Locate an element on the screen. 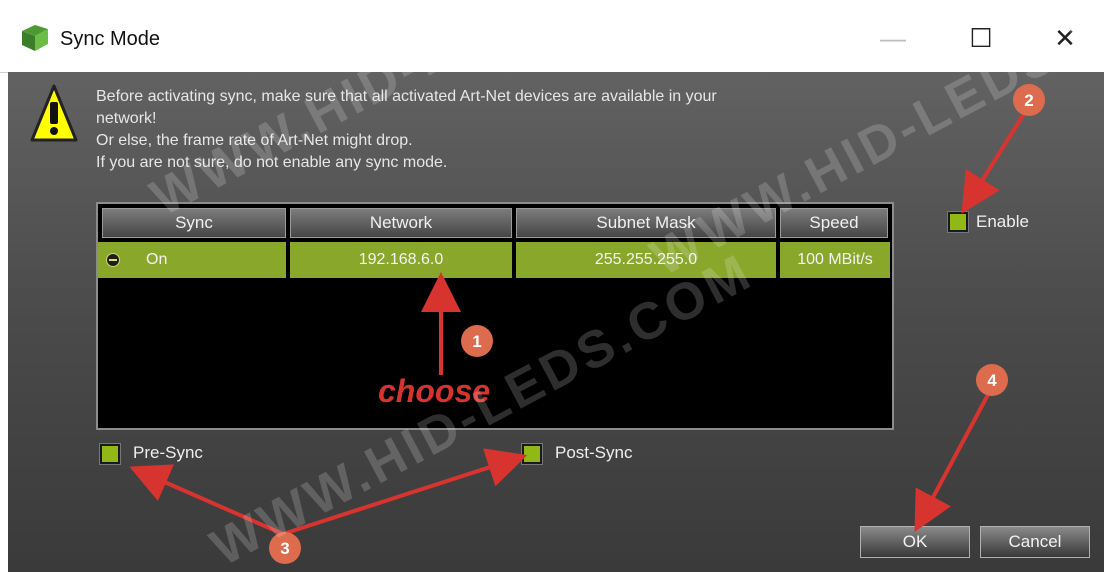  speed-cell: 100 MBit/s is located at coordinates (835, 260).